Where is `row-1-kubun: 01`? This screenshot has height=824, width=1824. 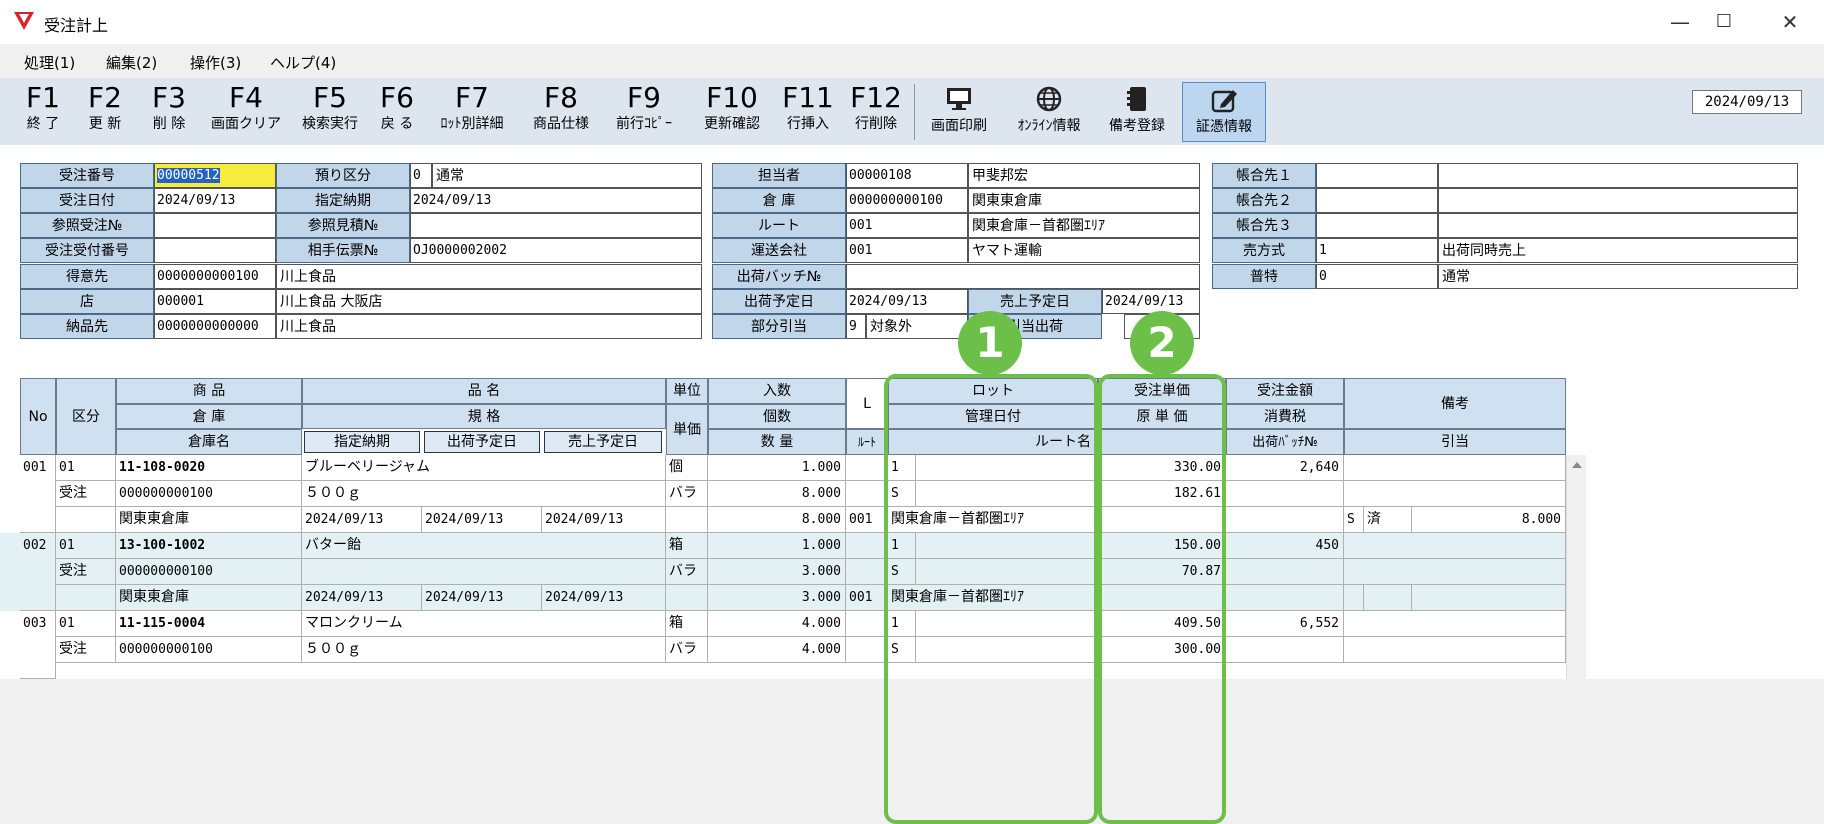 row-1-kubun: 01 is located at coordinates (86, 468).